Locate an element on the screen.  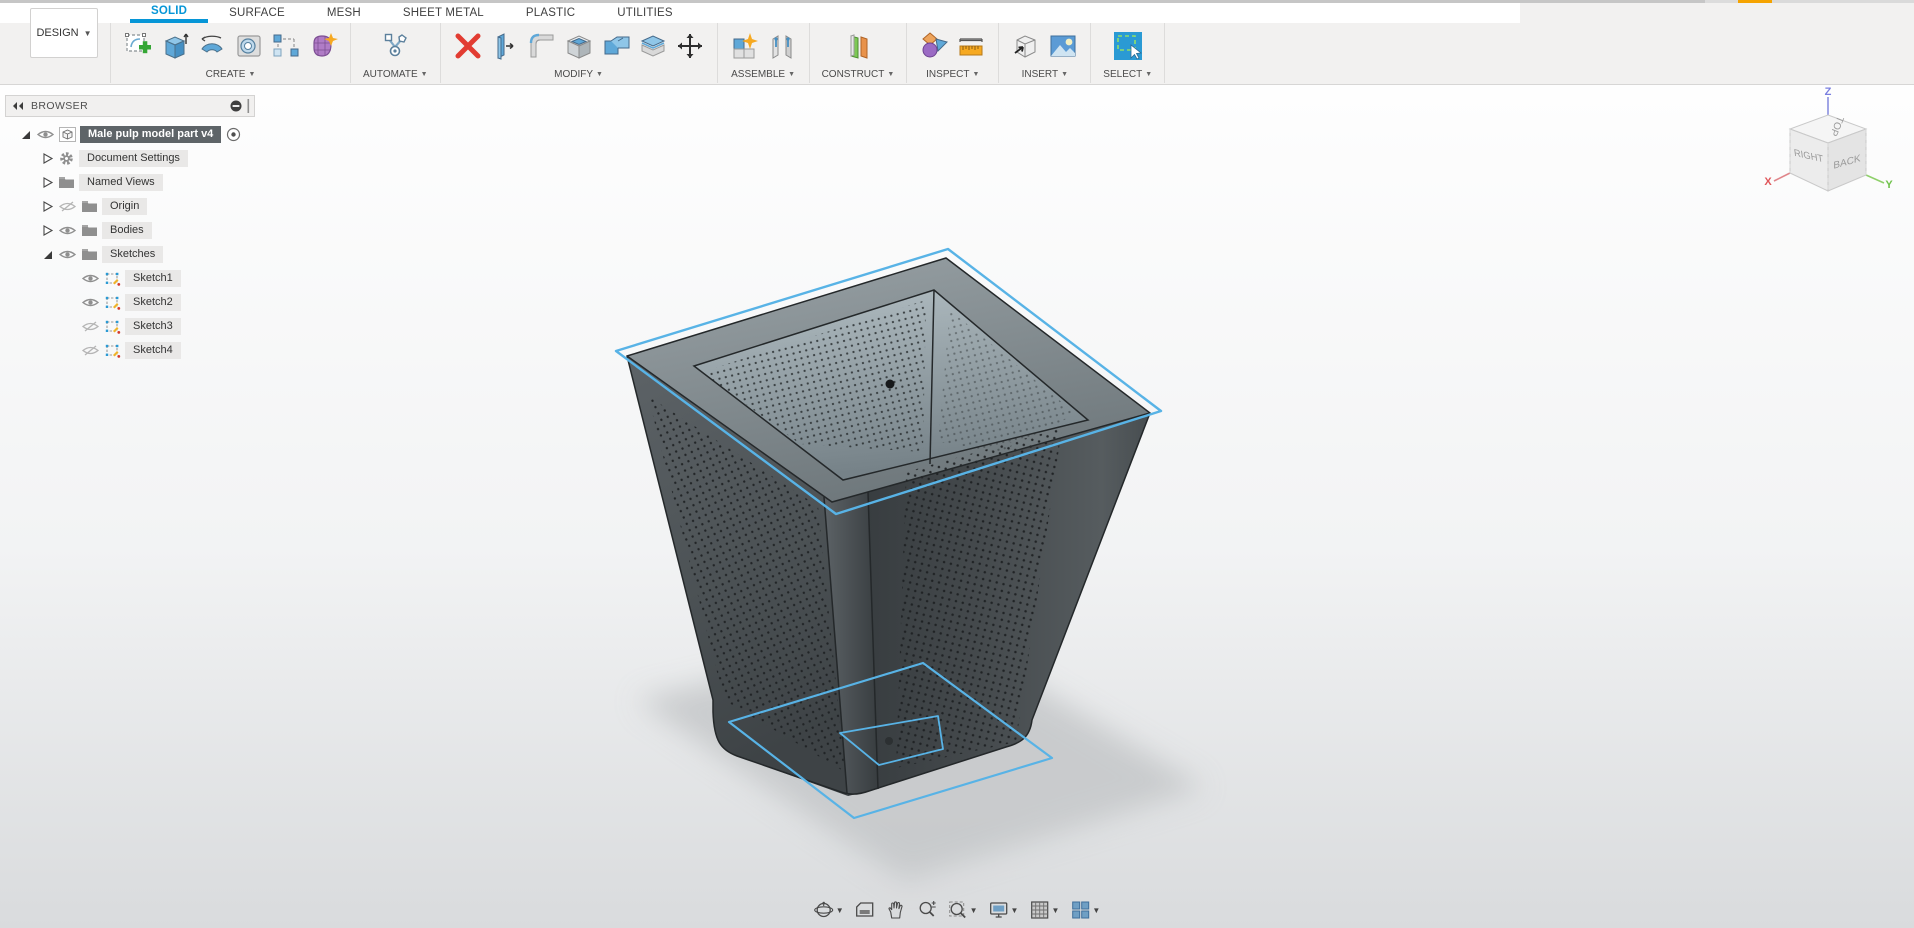
tree-label: Named Views is located at coordinates (121, 182).